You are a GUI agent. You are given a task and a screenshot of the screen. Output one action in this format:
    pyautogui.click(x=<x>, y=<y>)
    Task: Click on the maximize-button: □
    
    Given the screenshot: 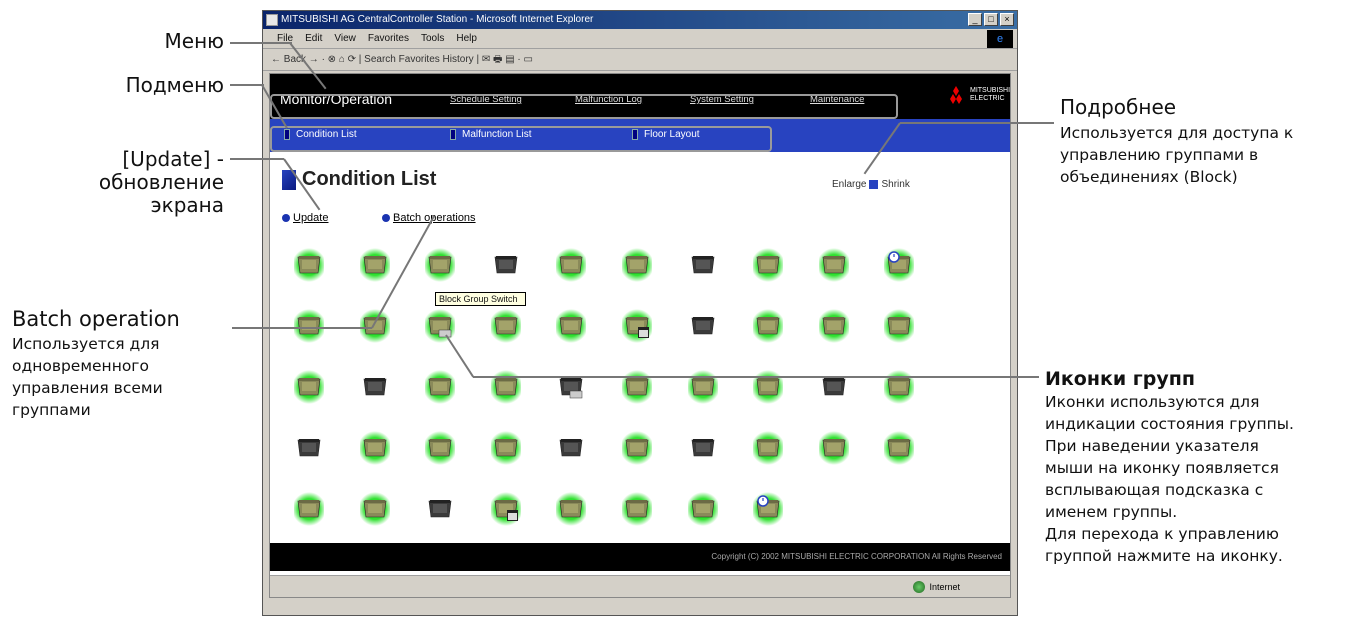 What is the action you would take?
    pyautogui.click(x=991, y=19)
    